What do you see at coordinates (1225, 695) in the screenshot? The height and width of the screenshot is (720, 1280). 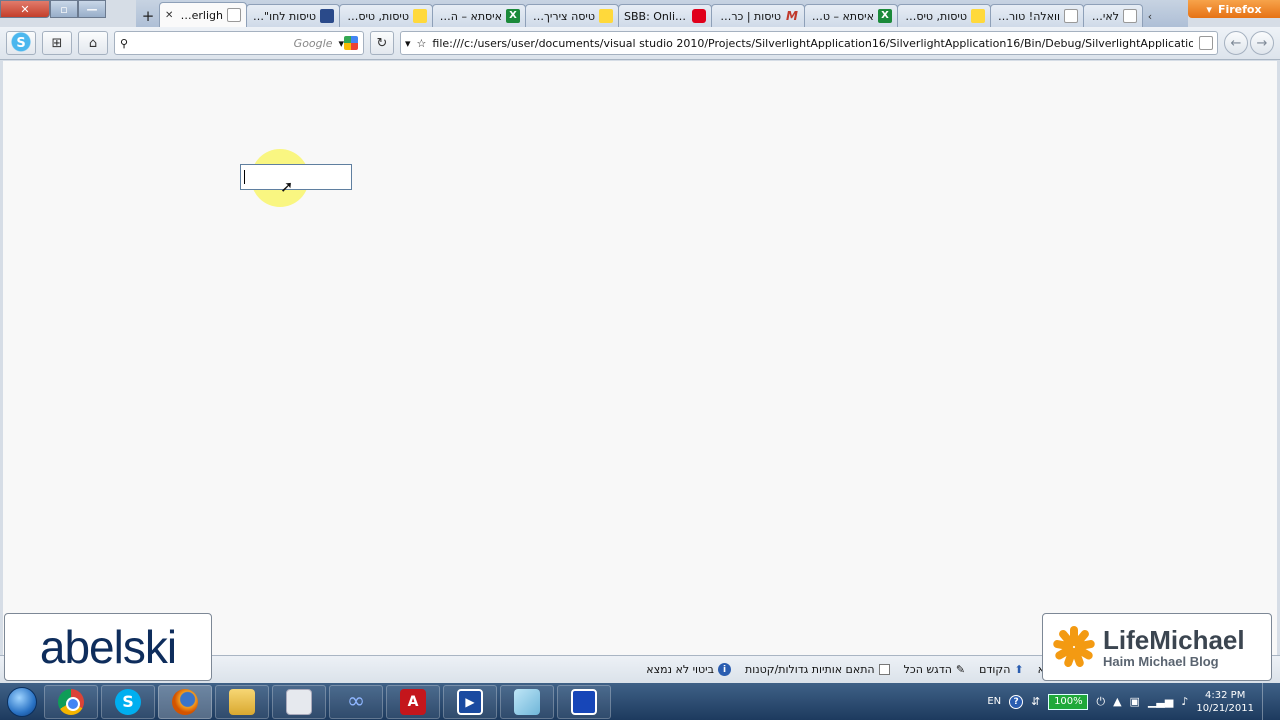 I see `clock-time: 4:32 PM` at bounding box center [1225, 695].